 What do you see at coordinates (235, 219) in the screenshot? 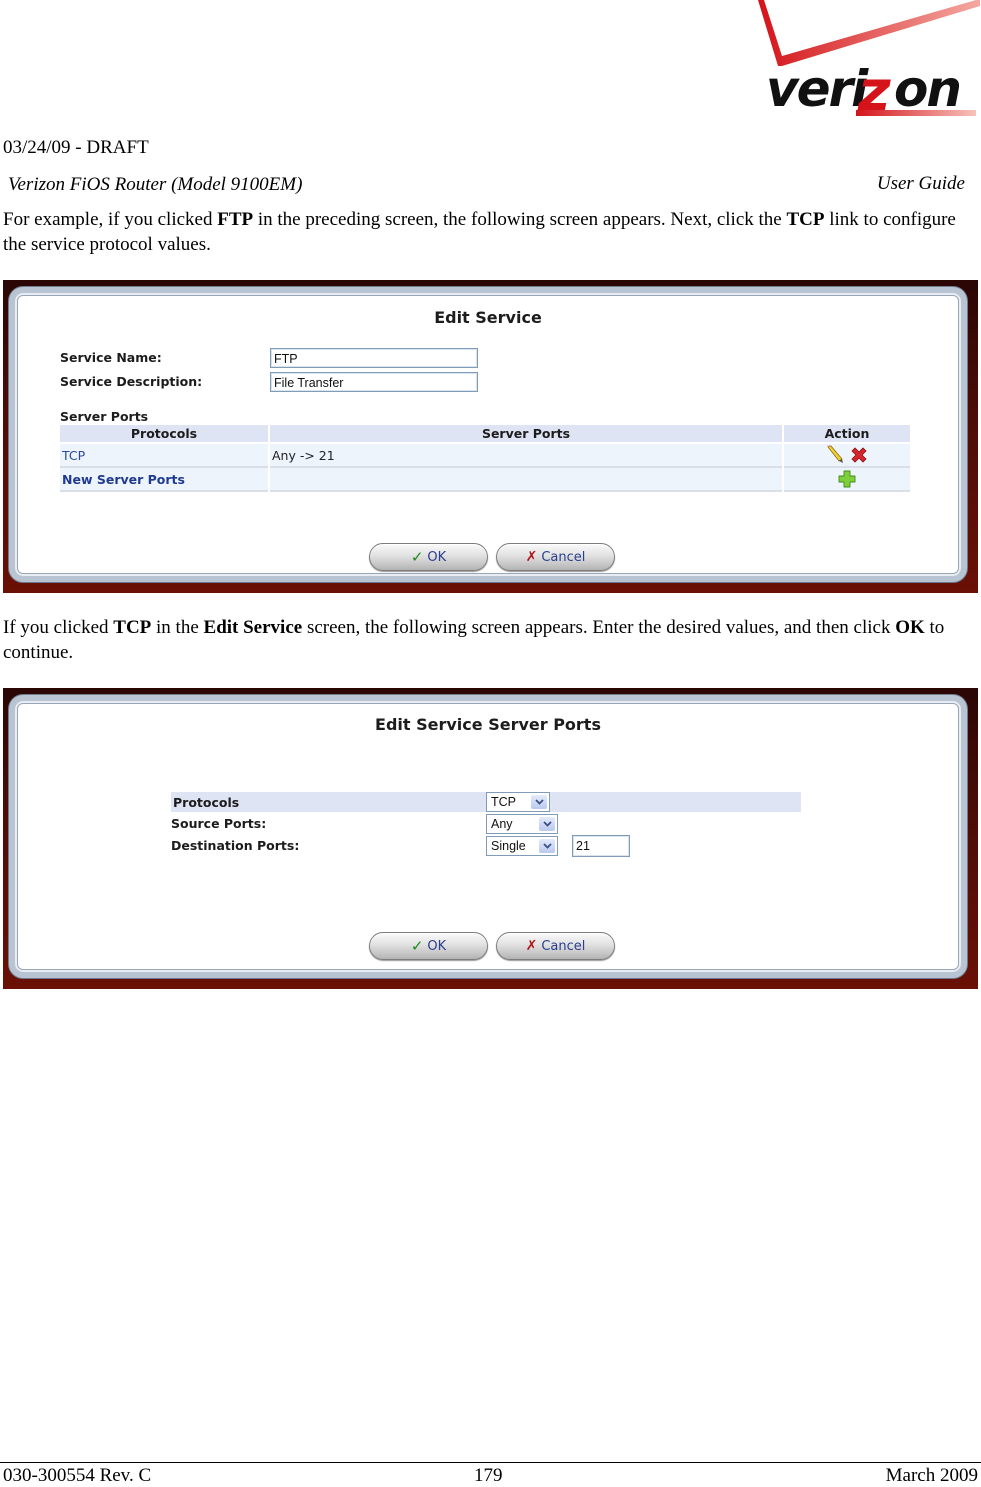
I see `bold-ftp: FTP` at bounding box center [235, 219].